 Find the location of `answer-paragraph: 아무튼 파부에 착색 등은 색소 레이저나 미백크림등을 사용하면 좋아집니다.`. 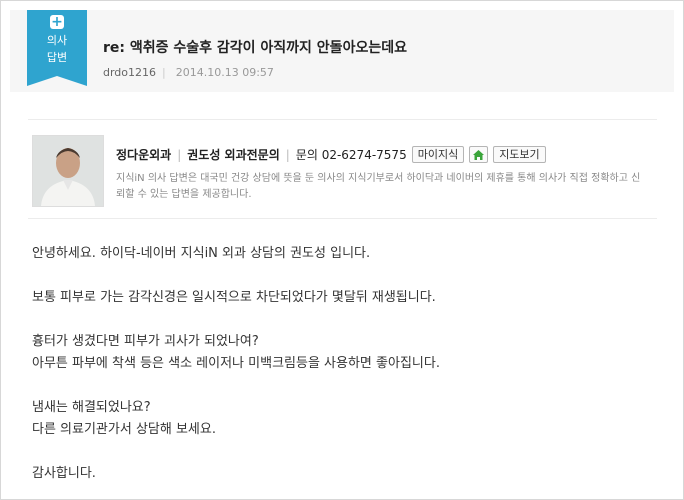

answer-paragraph: 아무튼 파부에 착색 등은 색소 레이저나 미백크림등을 사용하면 좋아집니다. is located at coordinates (236, 363).